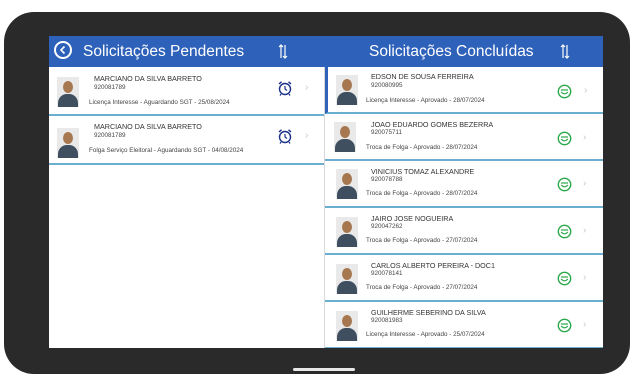 The height and width of the screenshot is (376, 633). Describe the element at coordinates (412, 218) in the screenshot. I see `employee-name: JAIRO JOSE NOGUEIRA` at that location.